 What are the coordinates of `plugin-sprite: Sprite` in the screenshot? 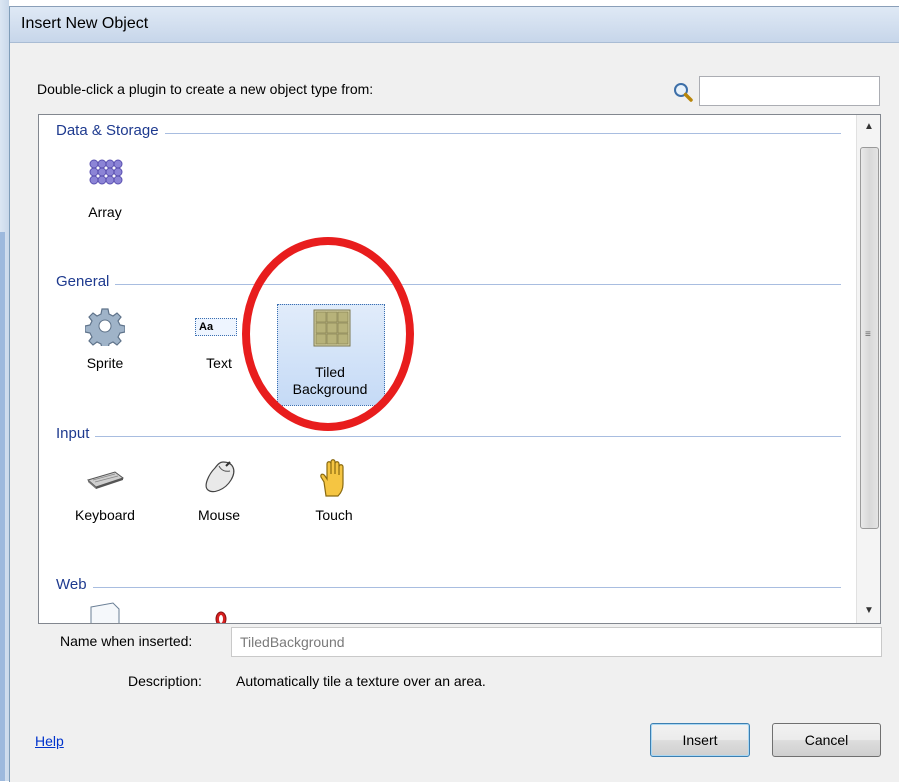 It's located at (105, 346).